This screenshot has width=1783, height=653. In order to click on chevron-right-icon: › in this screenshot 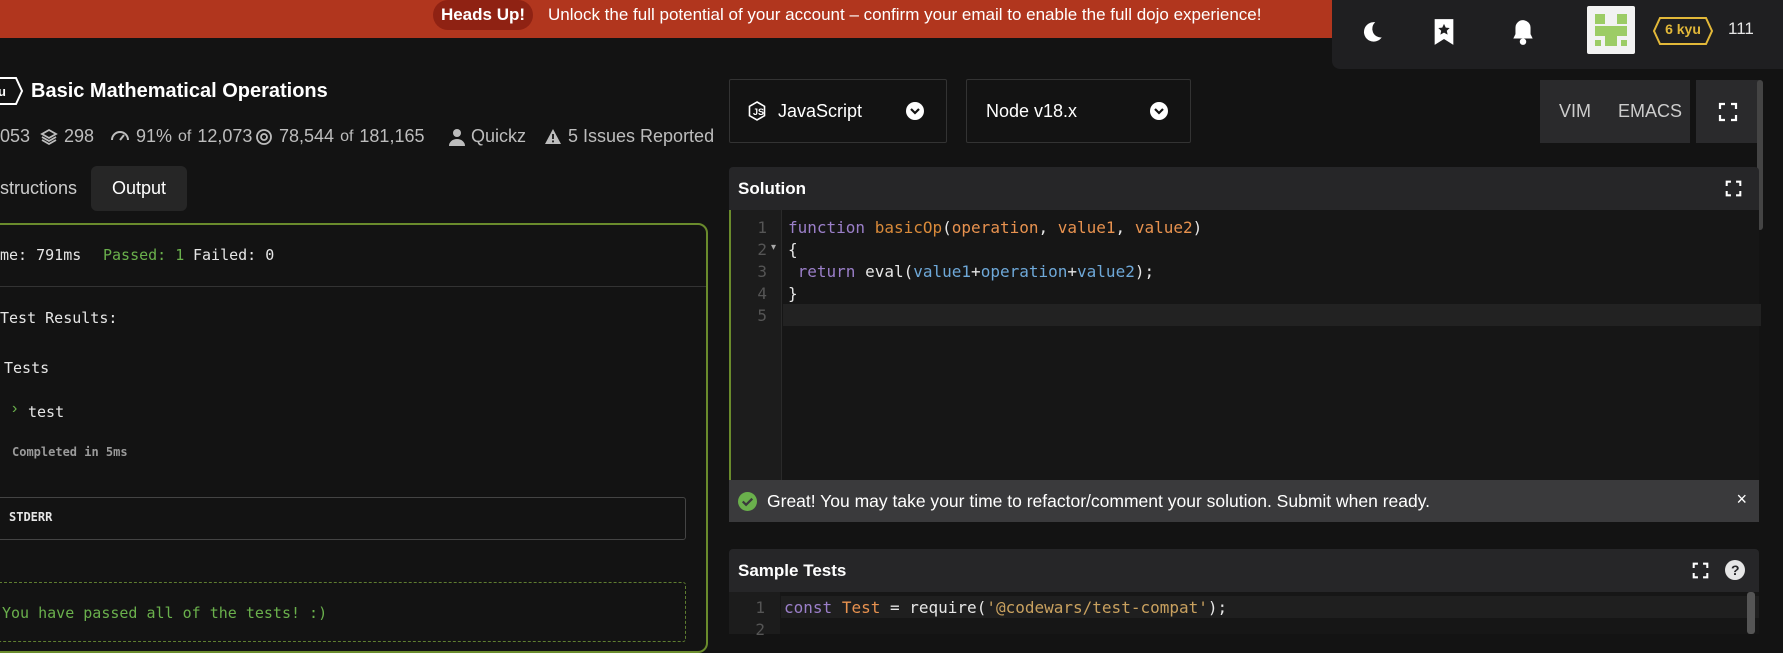, I will do `click(14, 409)`.